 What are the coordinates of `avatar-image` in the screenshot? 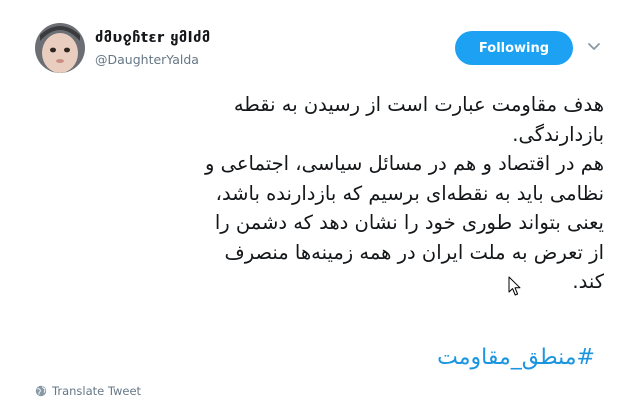 It's located at (60, 48).